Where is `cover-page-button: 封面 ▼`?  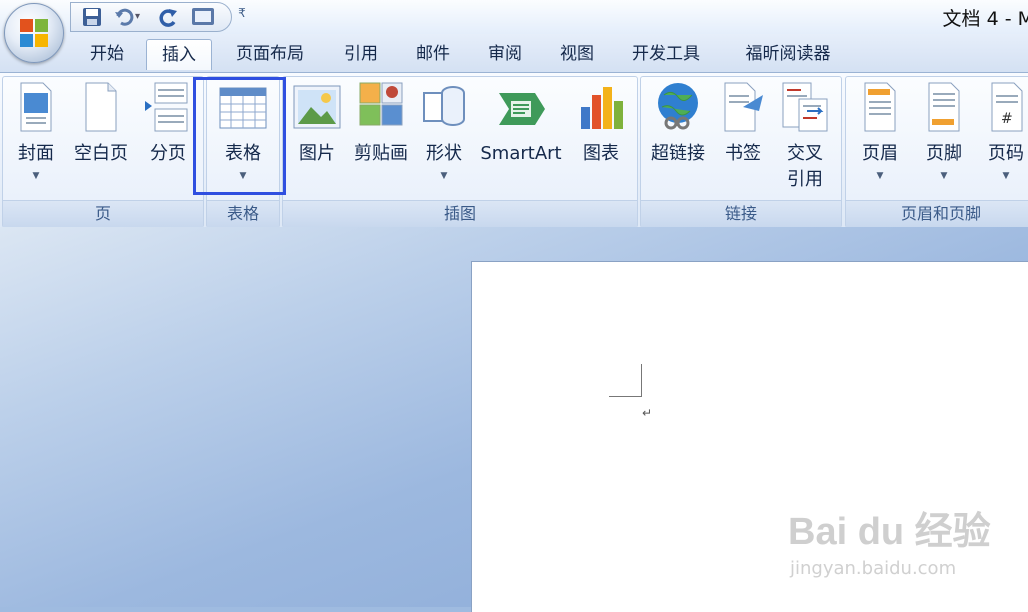
cover-page-button: 封面 ▼ is located at coordinates (36, 140).